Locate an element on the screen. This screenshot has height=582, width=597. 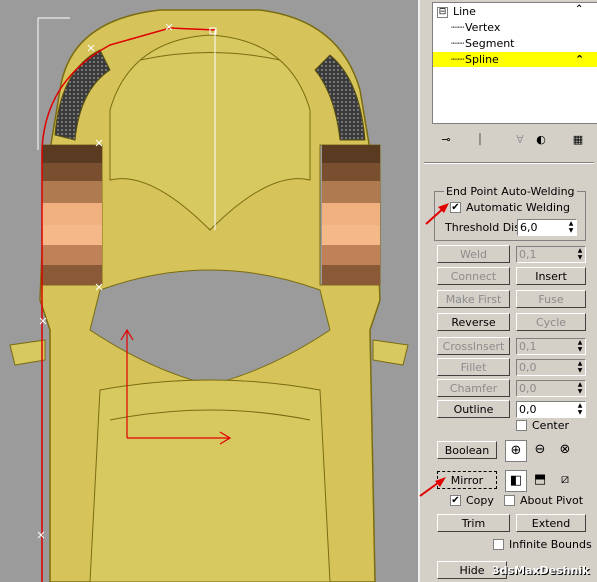
watermark: 3dsMaxDeshnik is located at coordinates (541, 570).